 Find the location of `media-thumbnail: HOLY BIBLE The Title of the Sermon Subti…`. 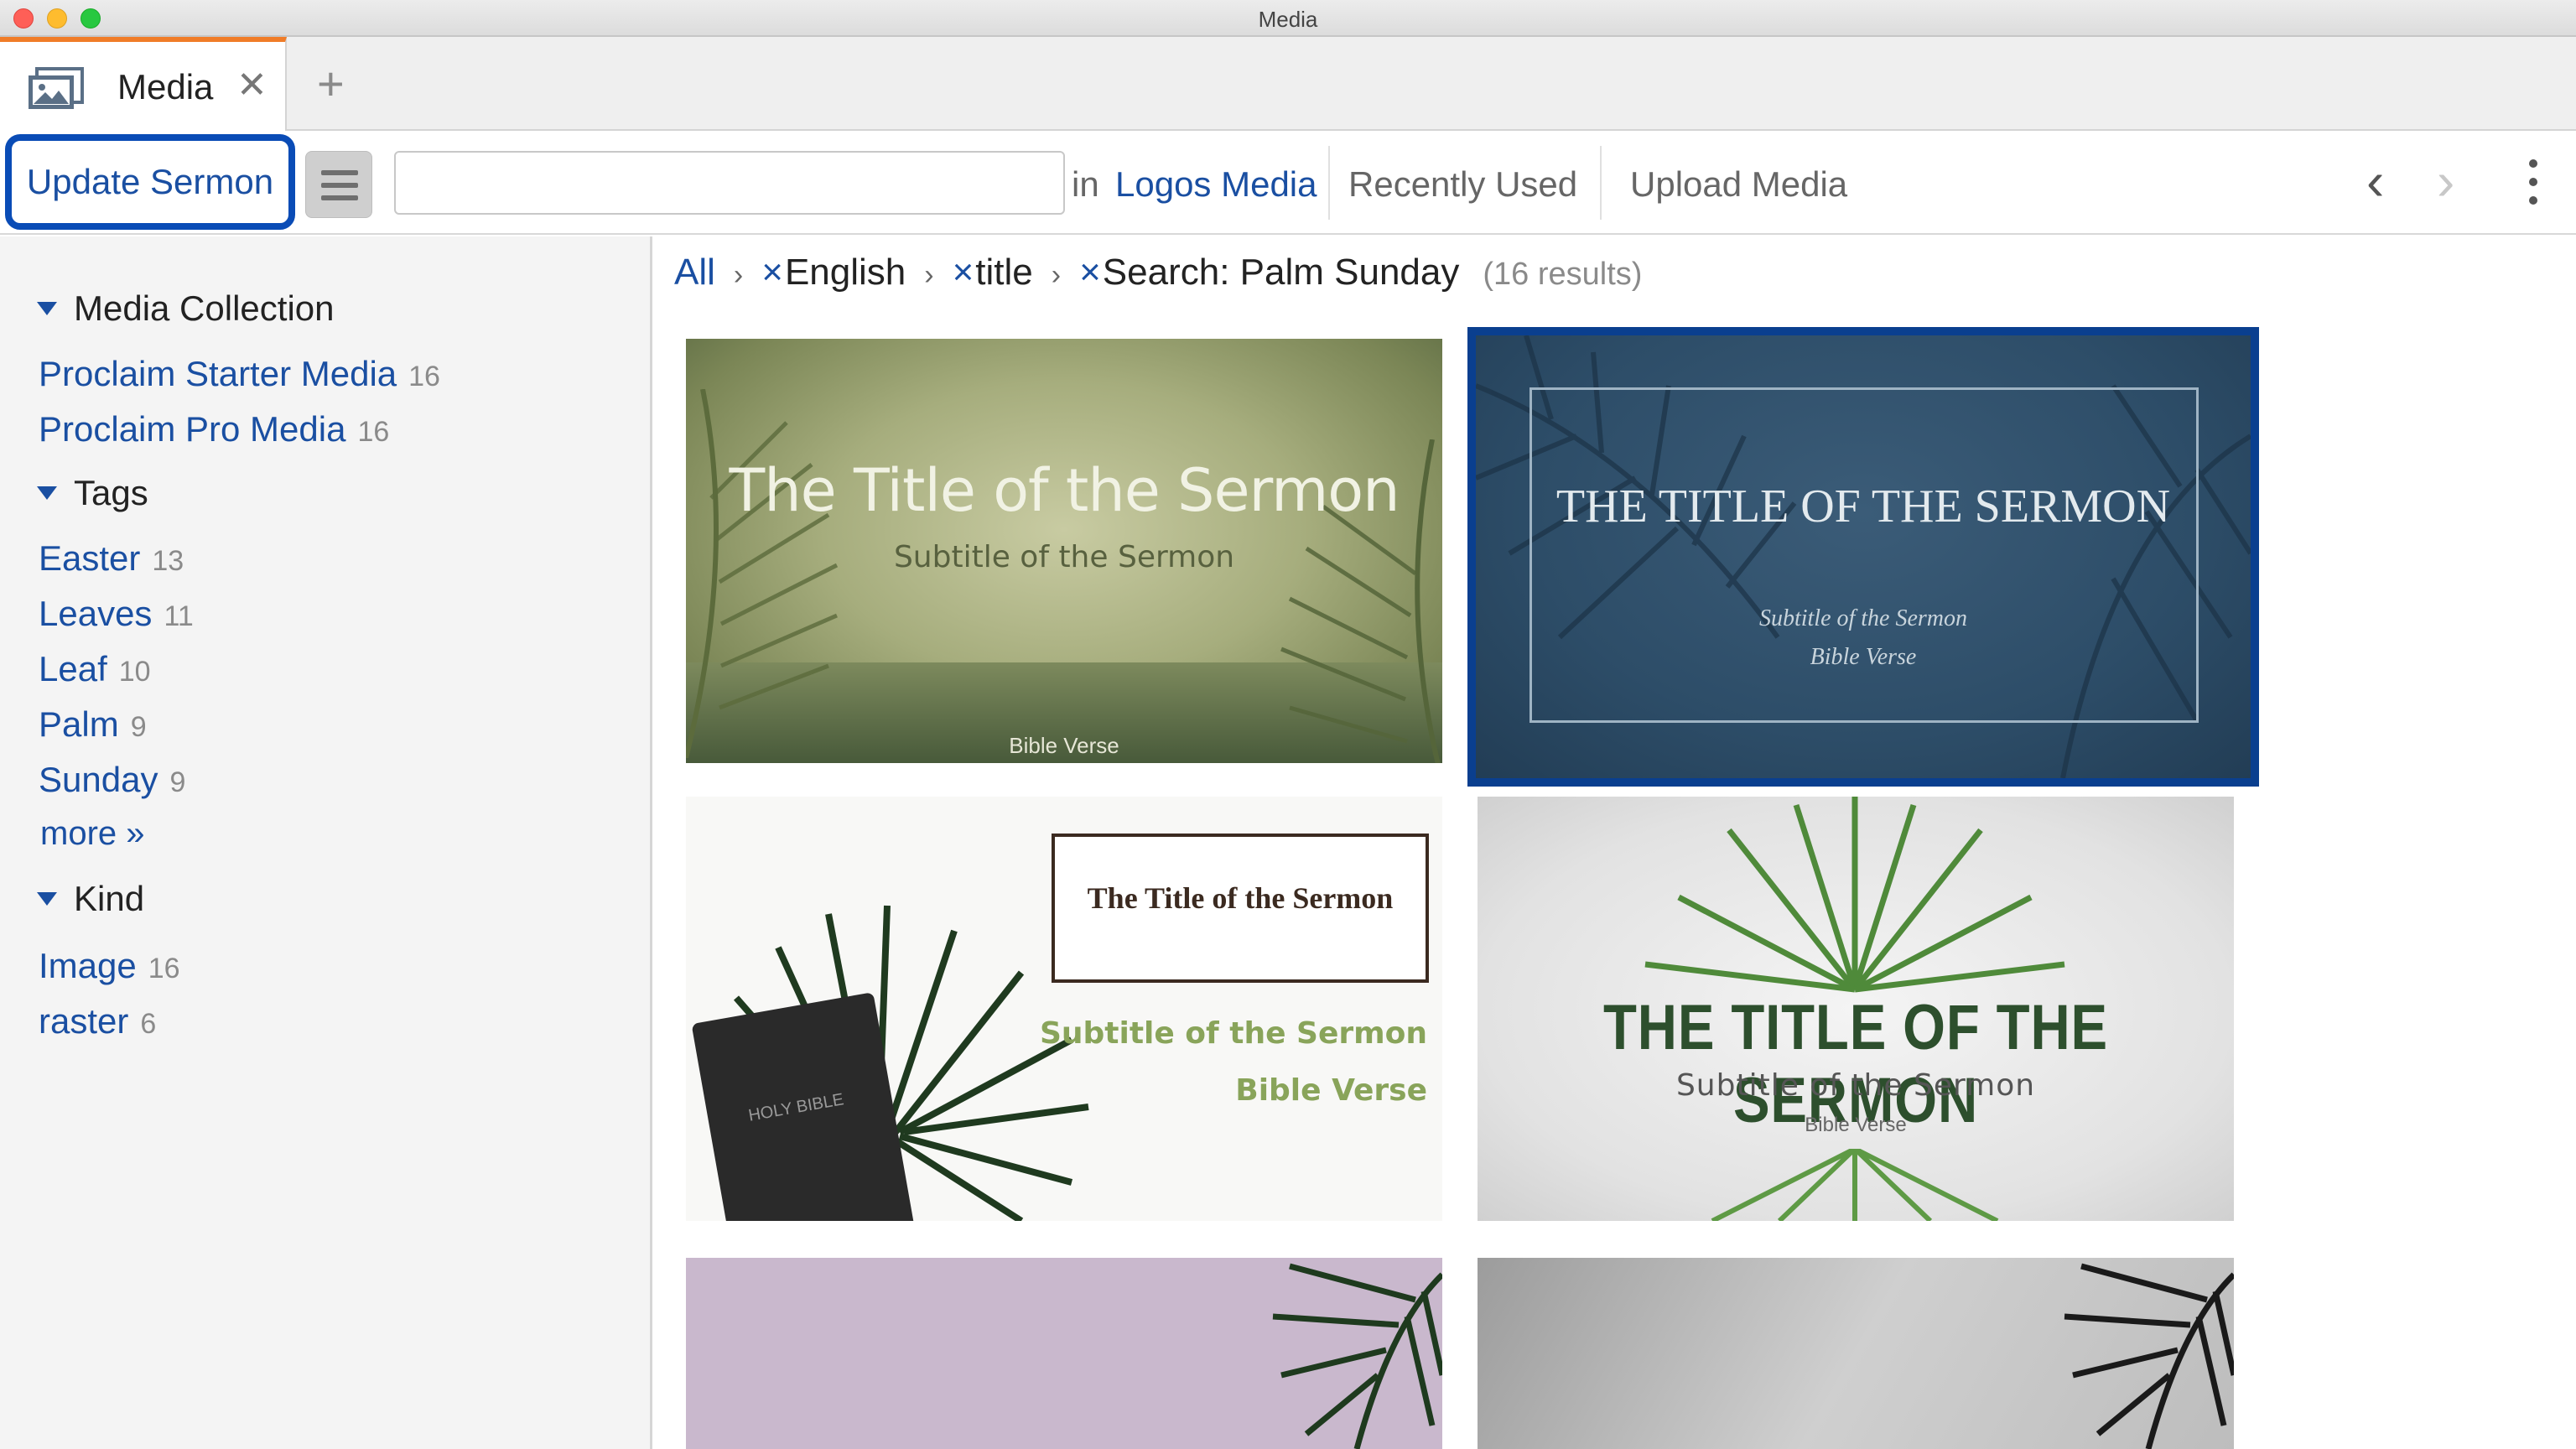

media-thumbnail: HOLY BIBLE The Title of the Sermon Subti… is located at coordinates (1064, 1009).